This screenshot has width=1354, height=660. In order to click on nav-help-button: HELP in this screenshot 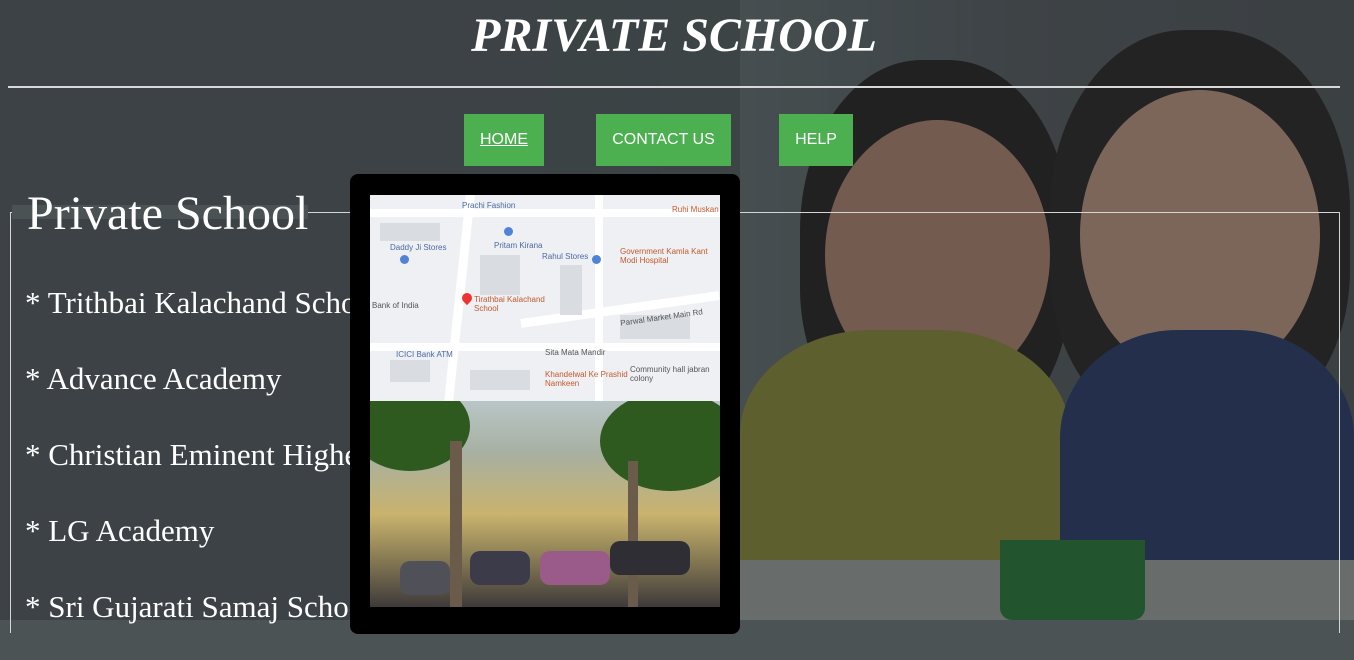, I will do `click(816, 140)`.